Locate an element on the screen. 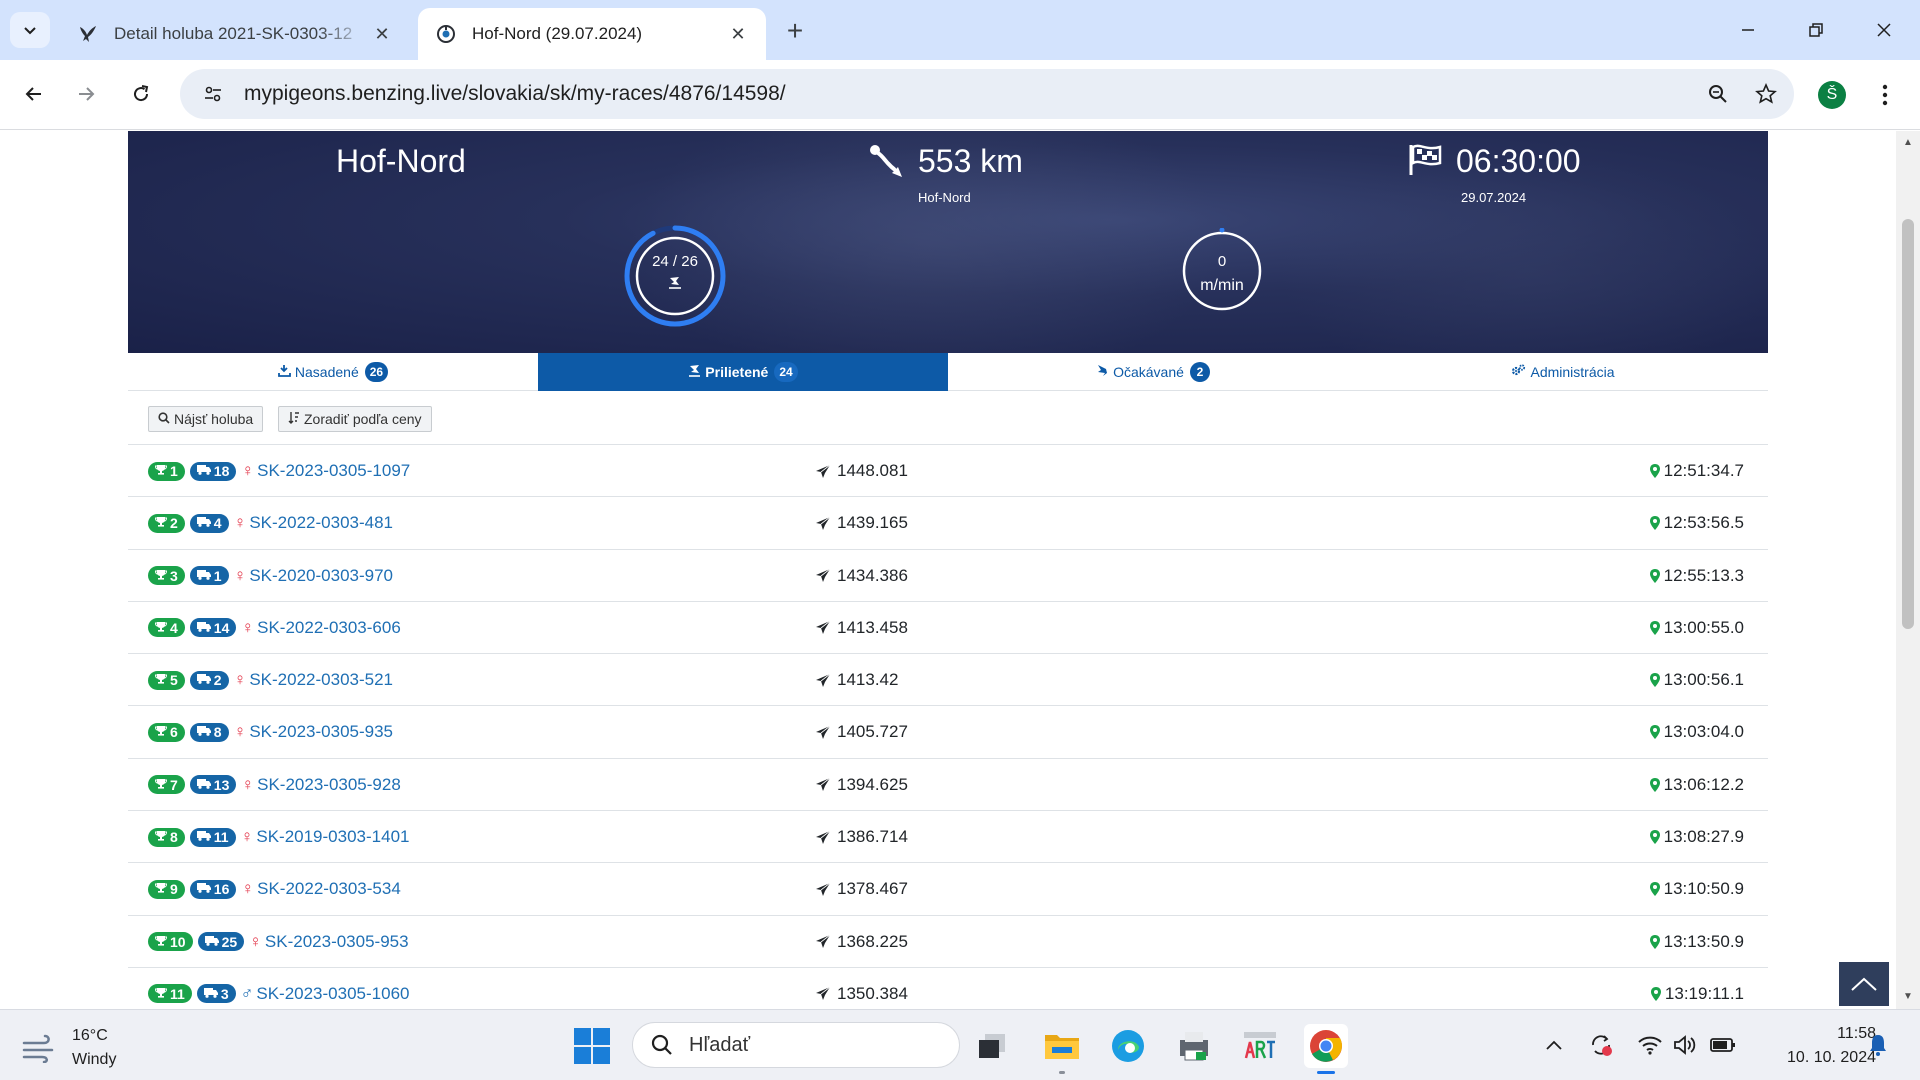  scrollbar-thumb is located at coordinates (1908, 424).